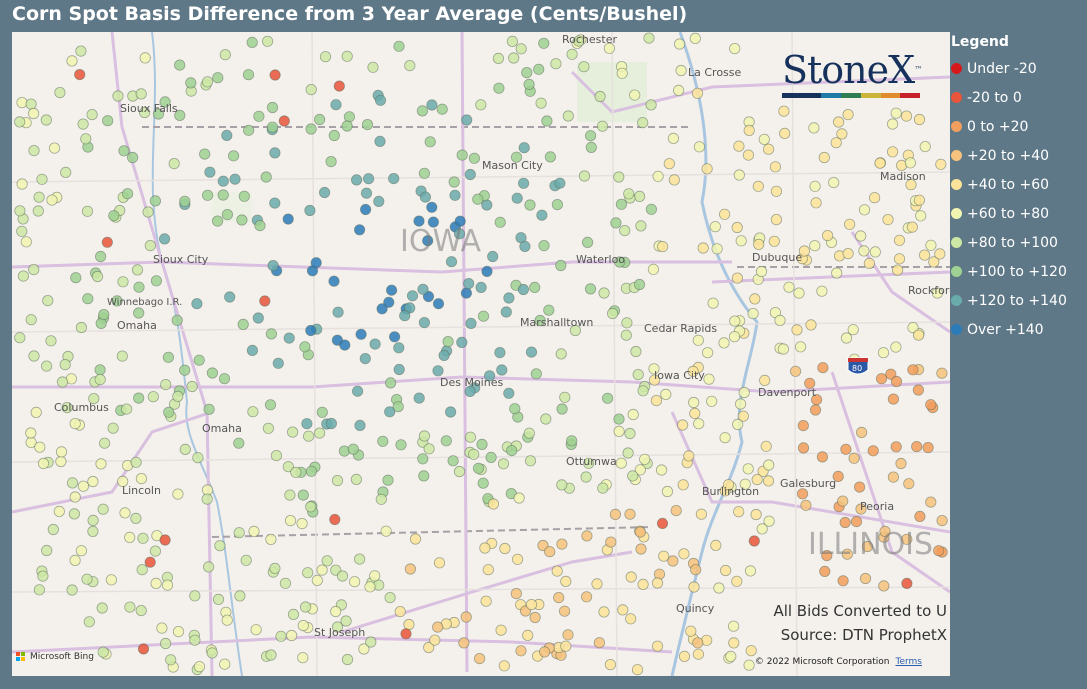 The height and width of the screenshot is (689, 1087). What do you see at coordinates (1017, 329) in the screenshot?
I see `legend-item: Over +140` at bounding box center [1017, 329].